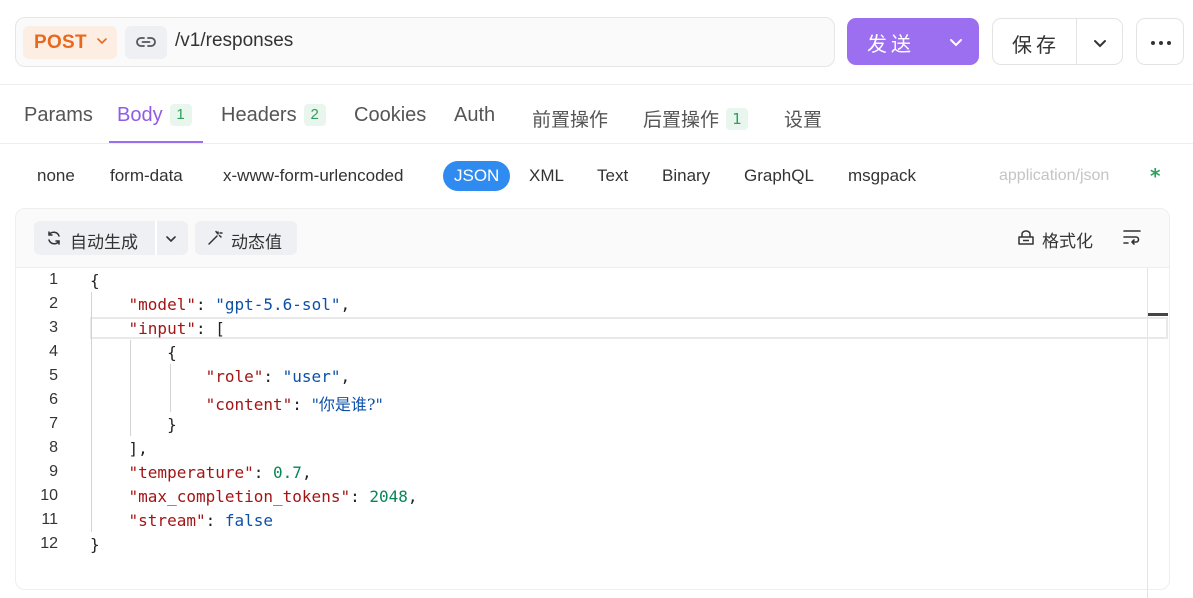 The height and width of the screenshot is (598, 1193). Describe the element at coordinates (1132, 237) in the screenshot. I see `wrap-lines-icon` at that location.